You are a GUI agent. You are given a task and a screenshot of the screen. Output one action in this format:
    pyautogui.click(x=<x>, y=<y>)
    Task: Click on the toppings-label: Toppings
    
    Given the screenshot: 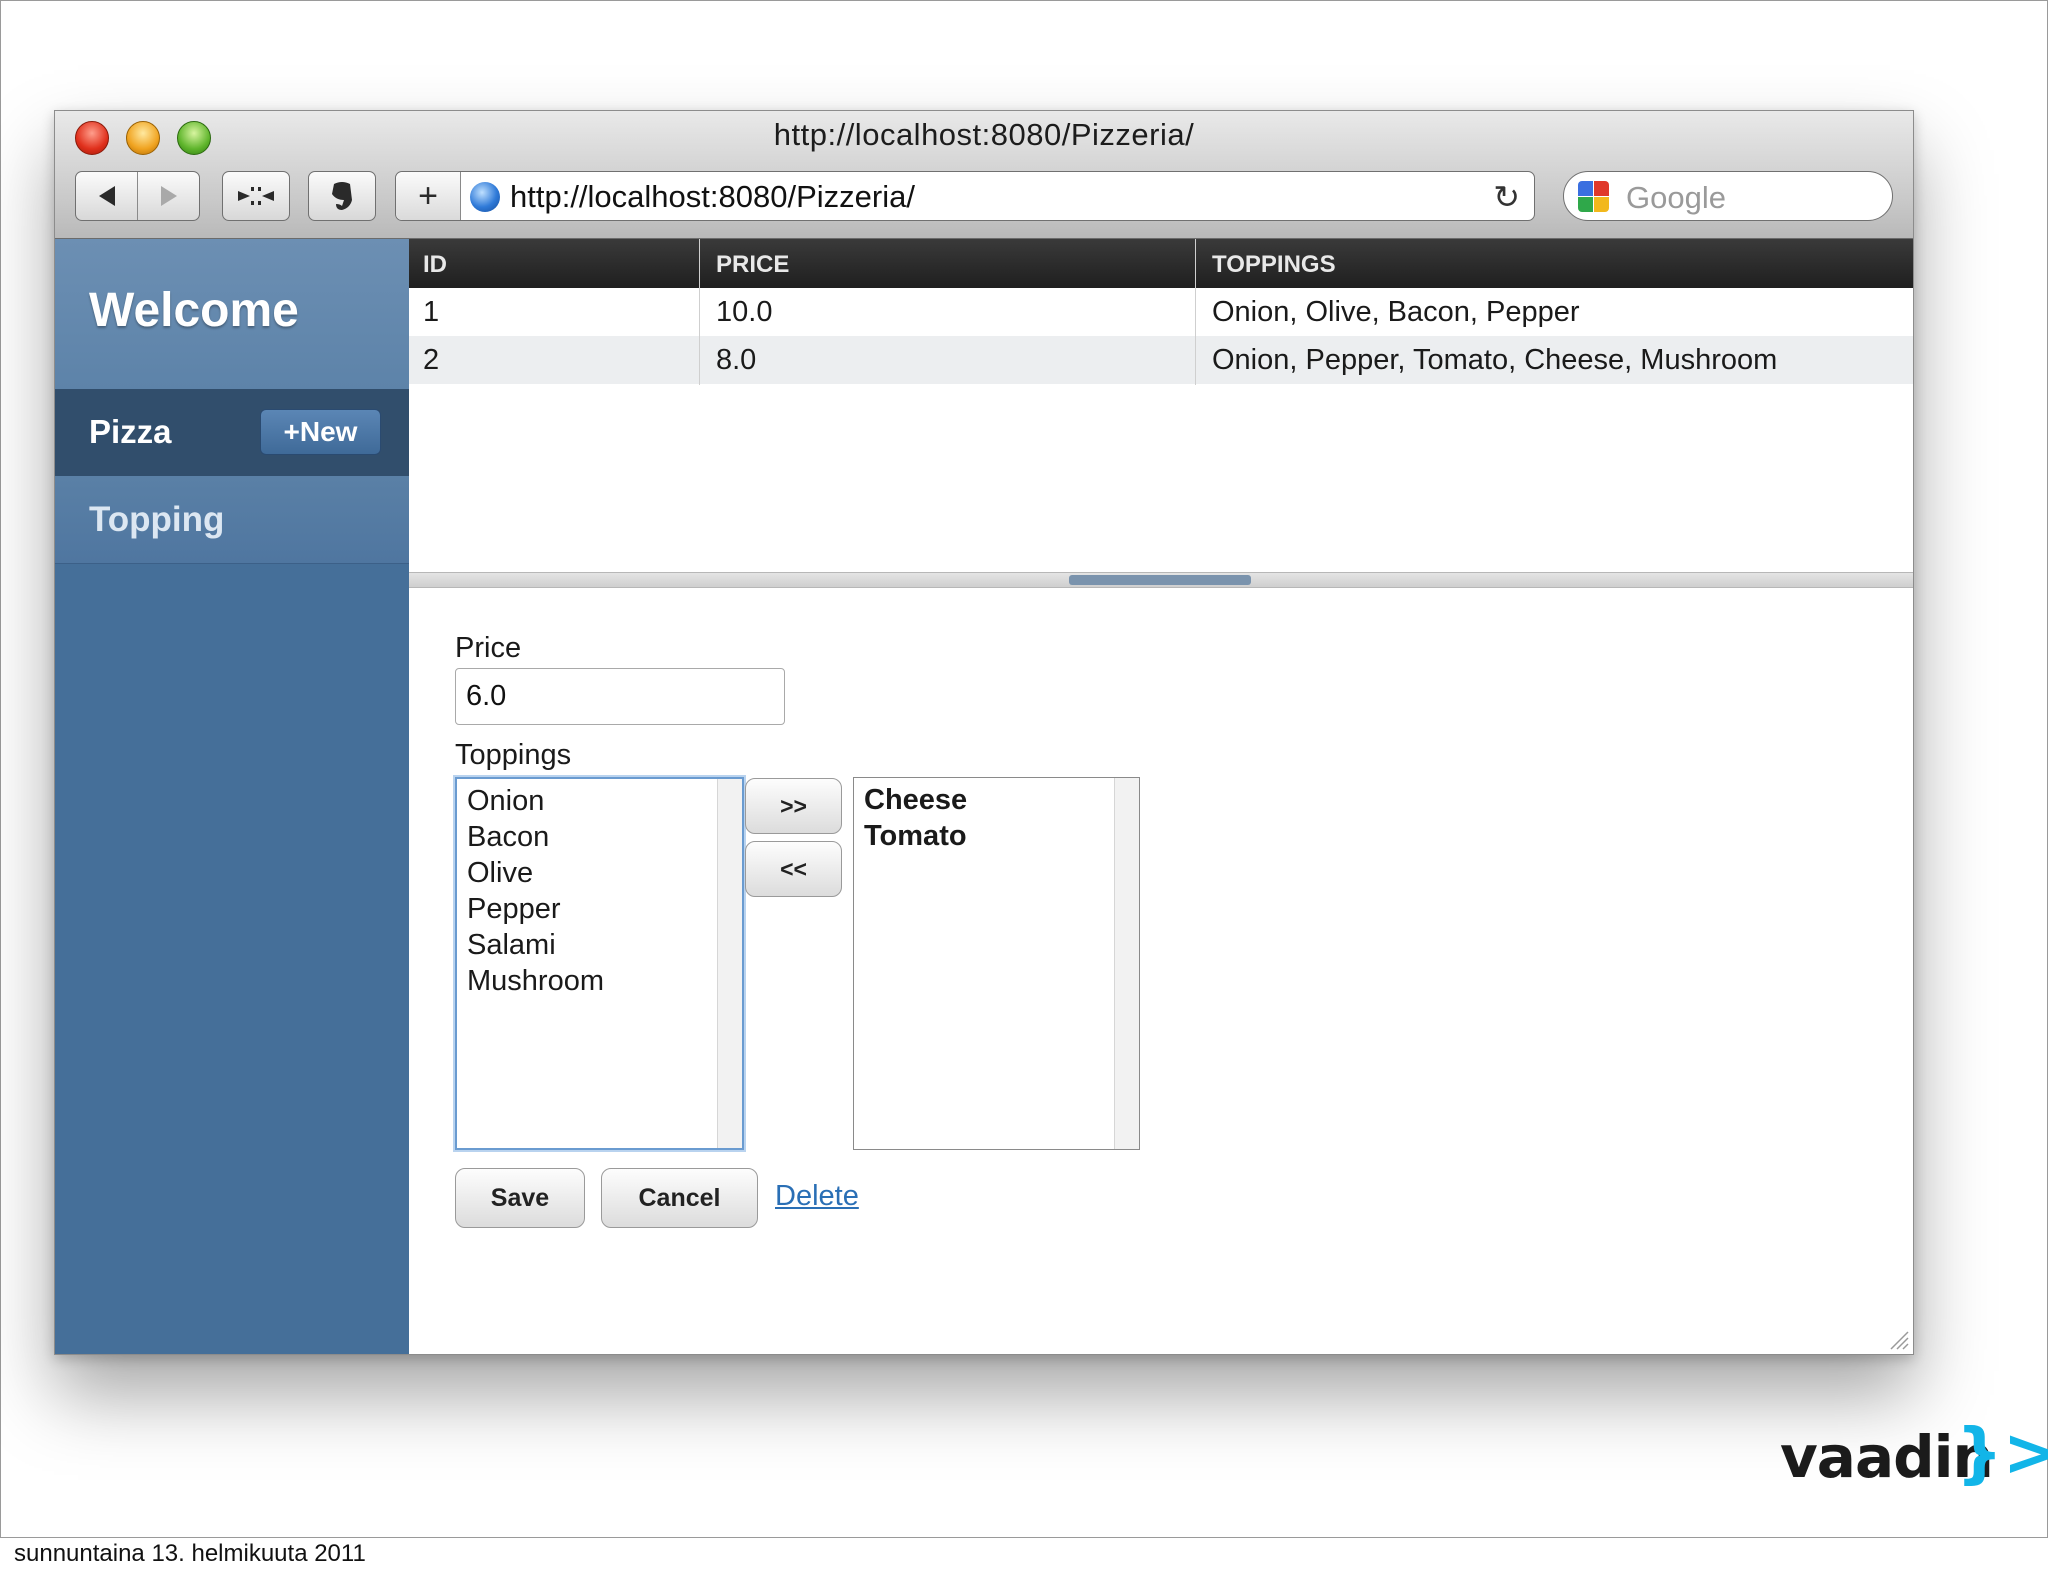 What is the action you would take?
    pyautogui.click(x=513, y=755)
    